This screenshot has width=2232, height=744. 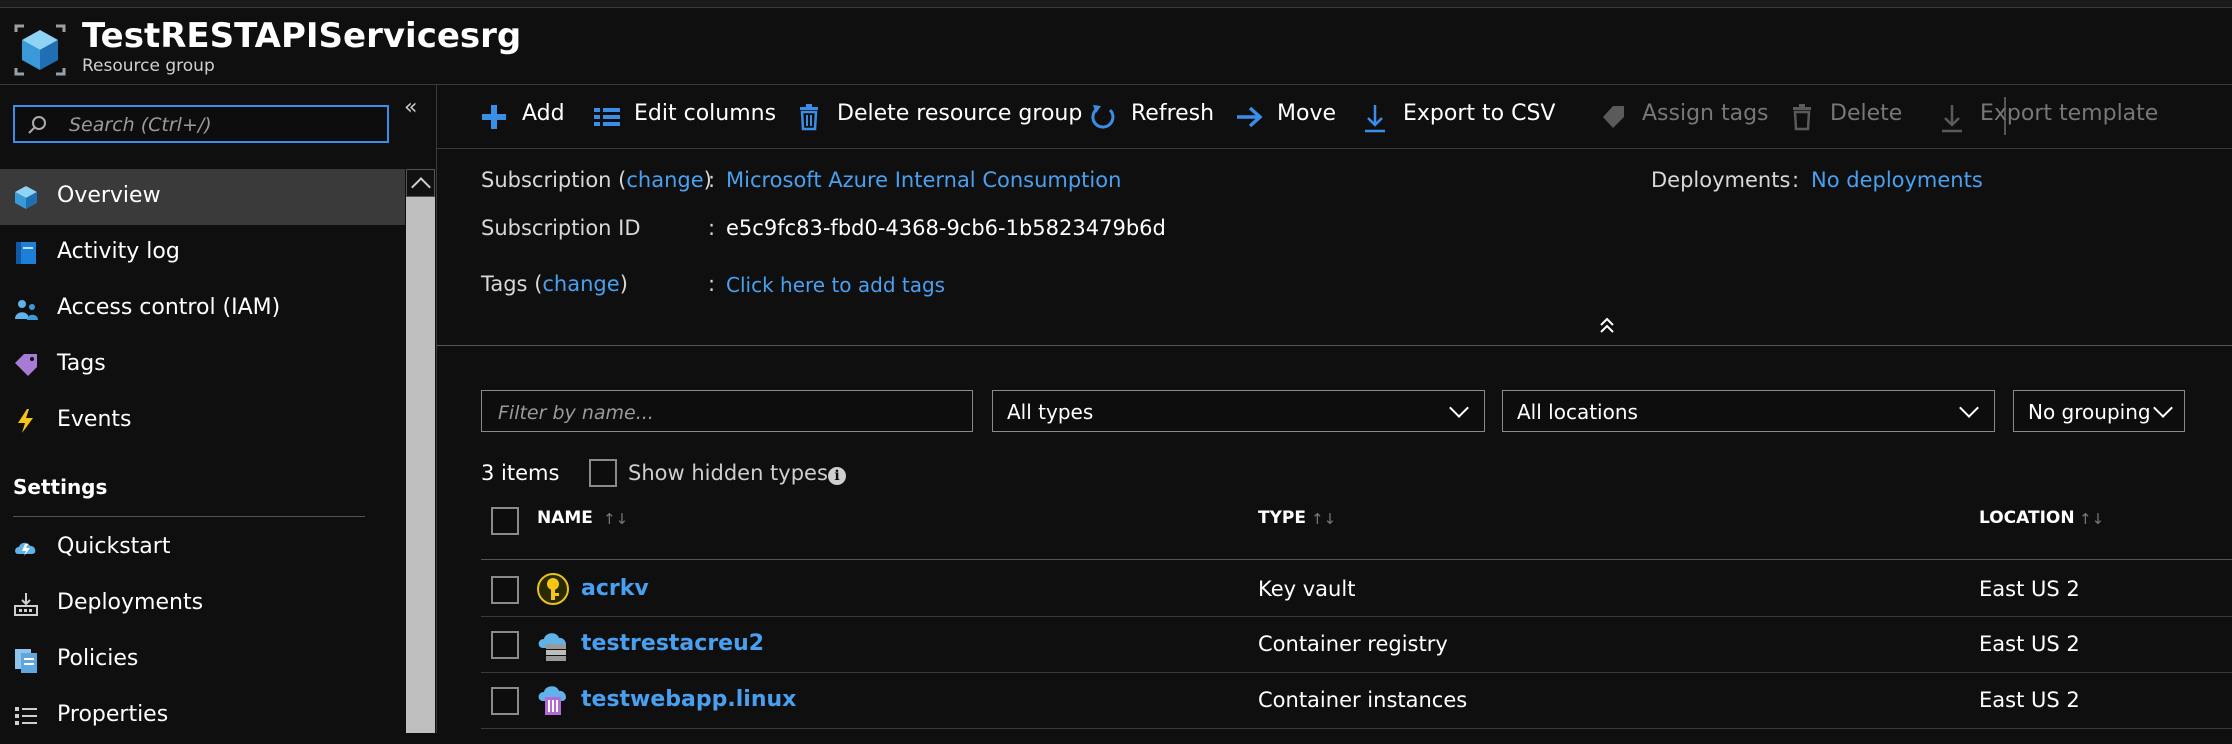 I want to click on window-top-bar, so click(x=1116, y=4).